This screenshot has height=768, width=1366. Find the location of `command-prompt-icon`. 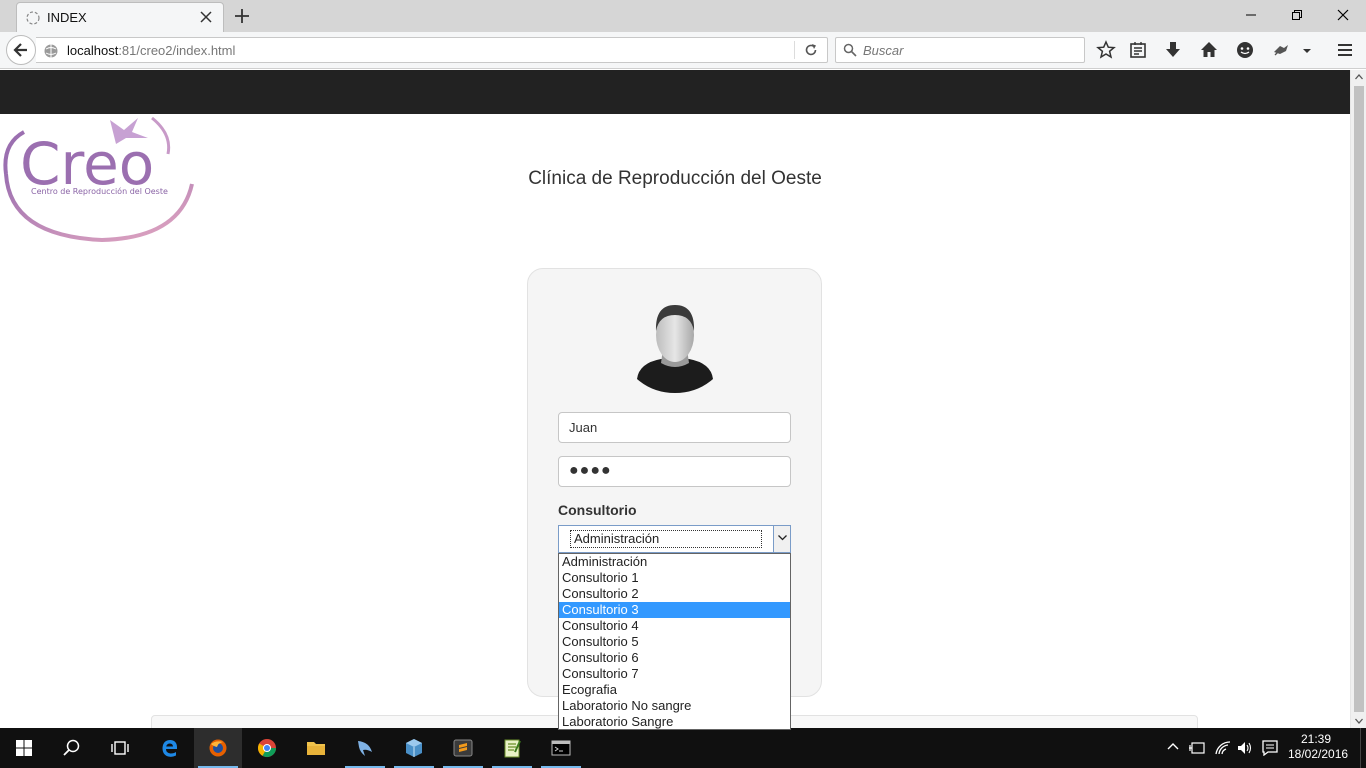

command-prompt-icon is located at coordinates (561, 748).